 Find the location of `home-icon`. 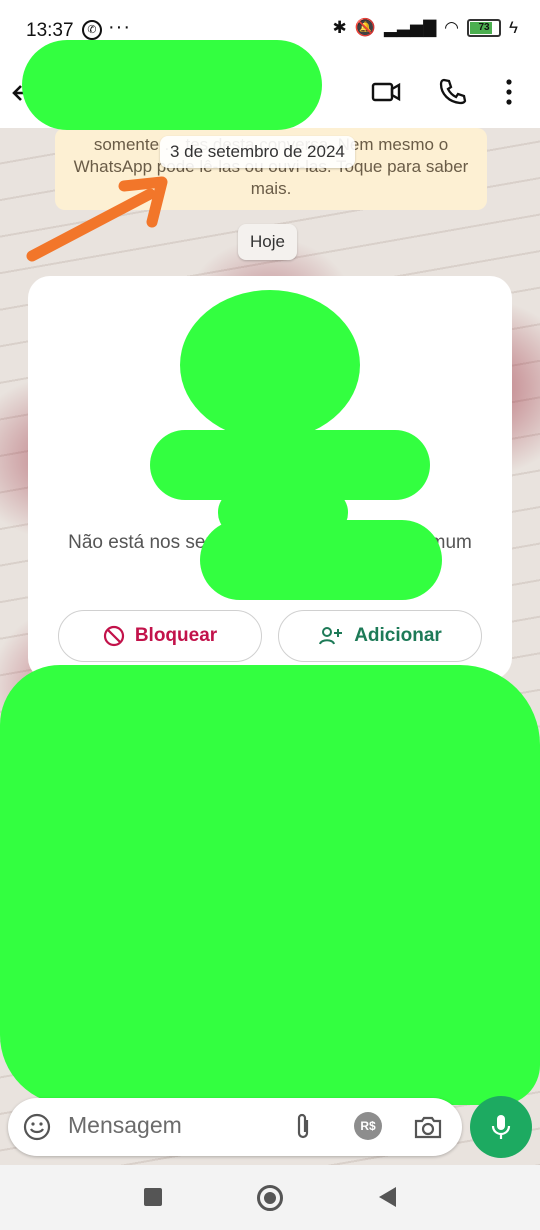

home-icon is located at coordinates (270, 1198).